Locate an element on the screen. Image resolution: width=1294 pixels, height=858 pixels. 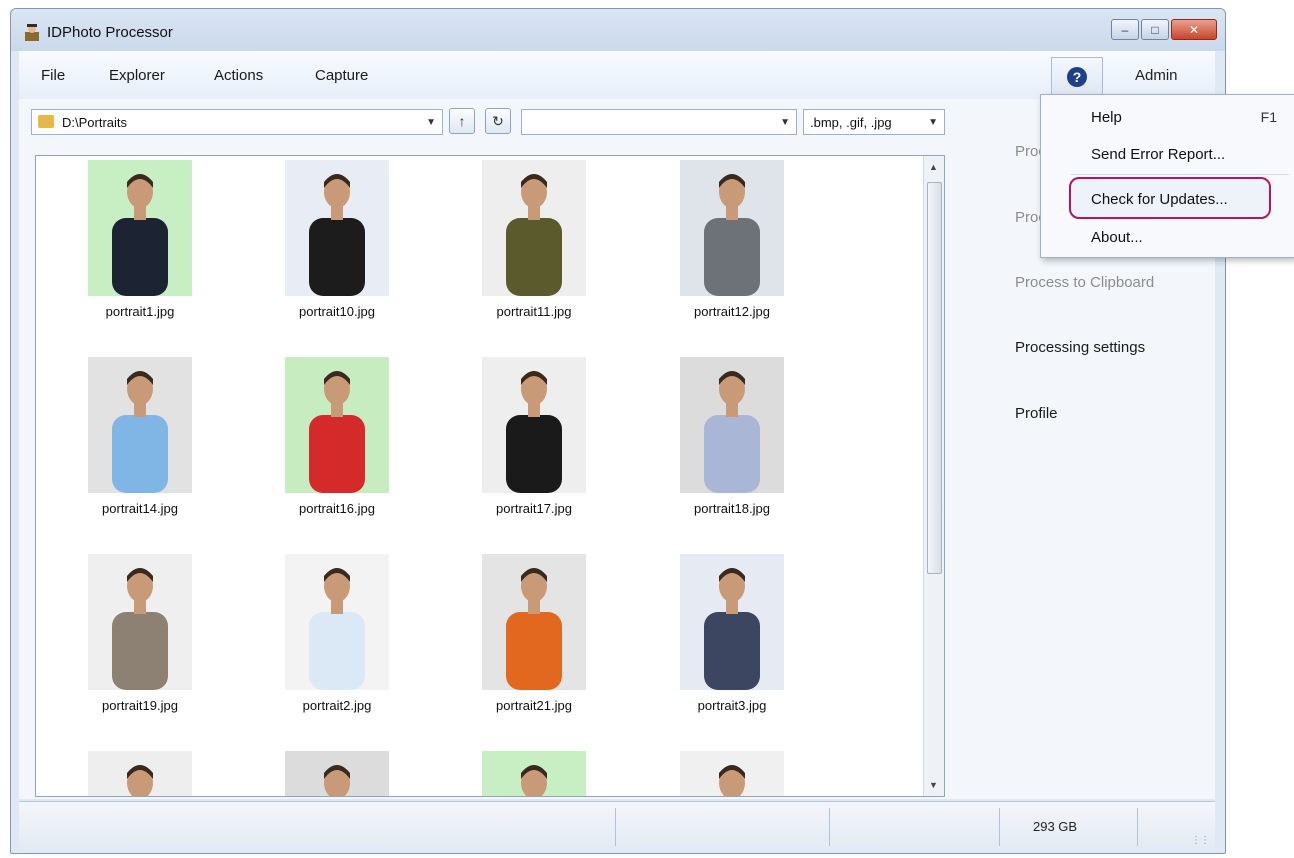
help-question-icon: ? is located at coordinates (1077, 77).